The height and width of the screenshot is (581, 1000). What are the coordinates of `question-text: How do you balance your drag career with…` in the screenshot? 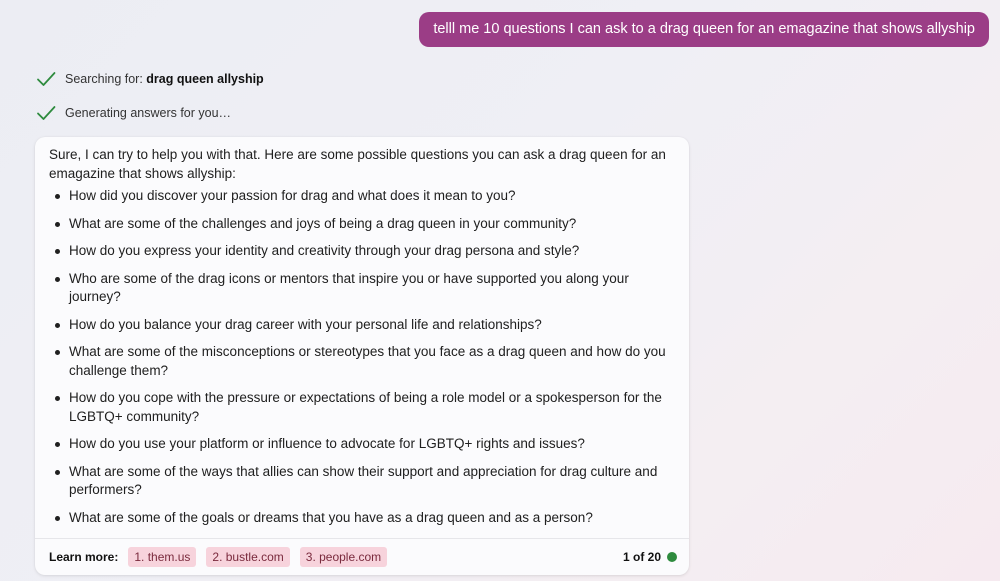 It's located at (305, 324).